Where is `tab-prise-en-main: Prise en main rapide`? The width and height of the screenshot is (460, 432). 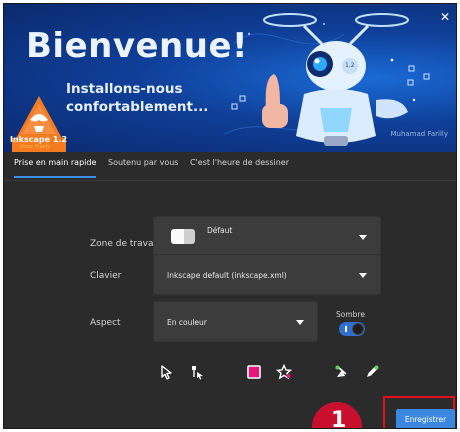
tab-prise-en-main: Prise en main rapide is located at coordinates (55, 168).